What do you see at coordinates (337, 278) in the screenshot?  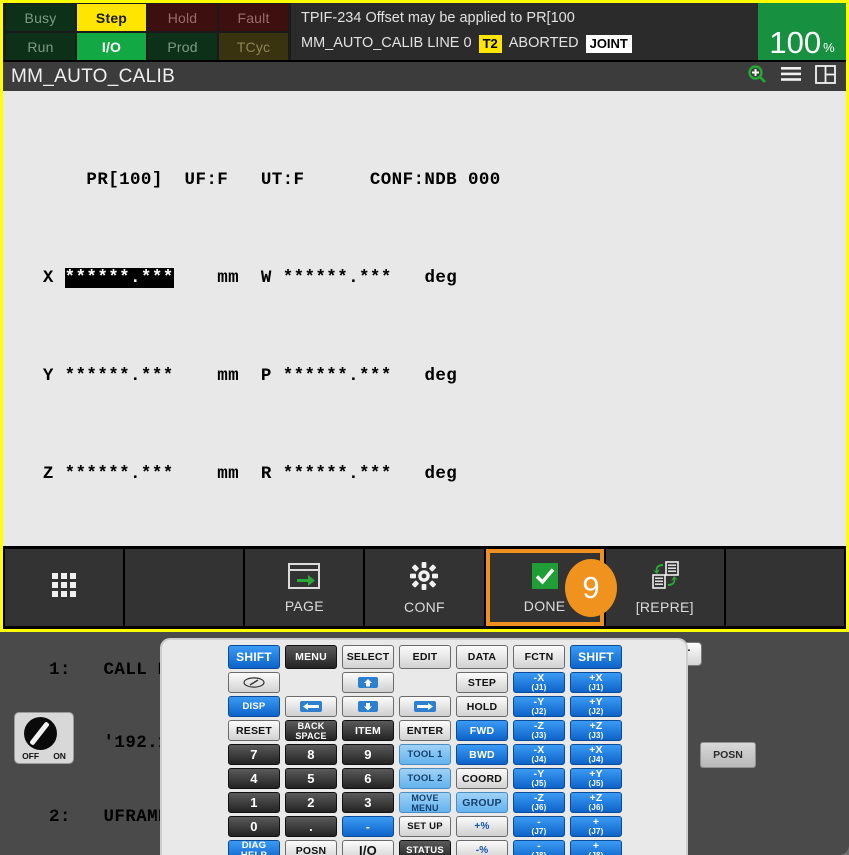 I see `axis-value-w: ******.***` at bounding box center [337, 278].